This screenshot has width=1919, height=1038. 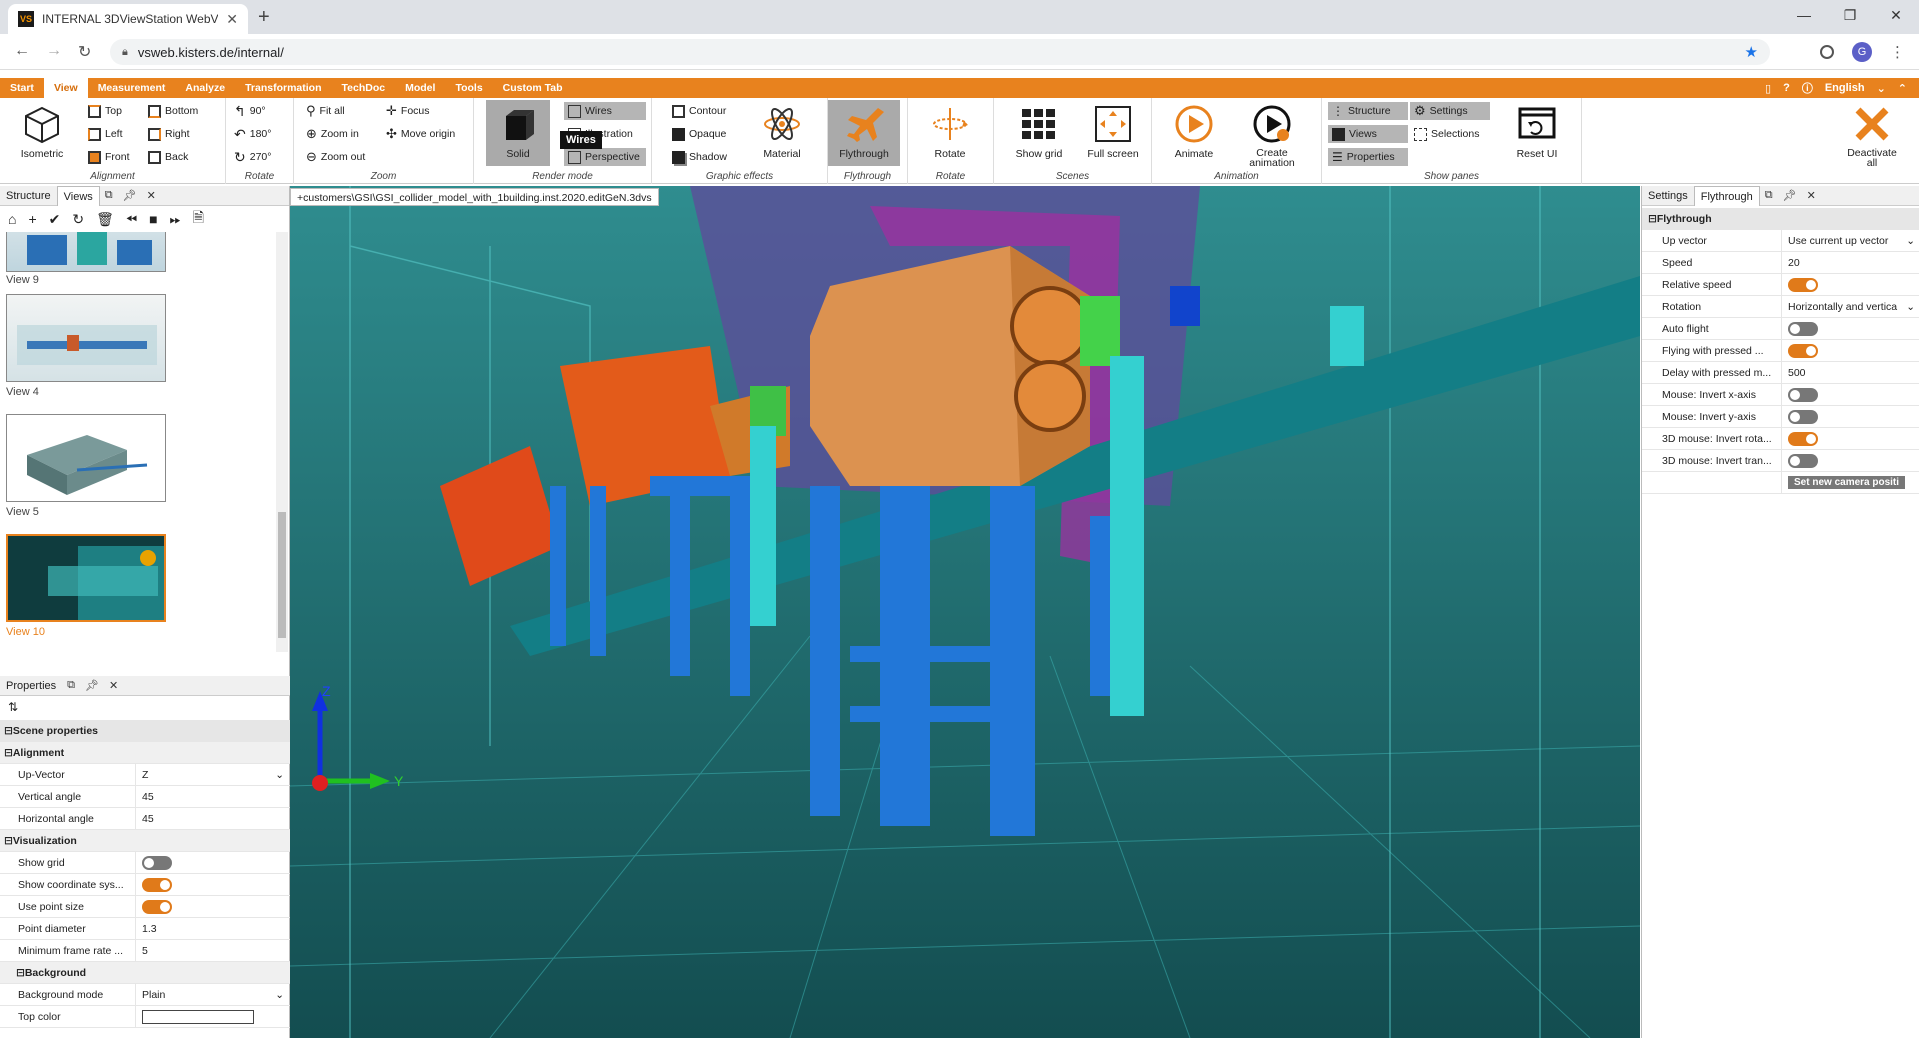 What do you see at coordinates (699, 157) in the screenshot?
I see `shadow-button: Shadow` at bounding box center [699, 157].